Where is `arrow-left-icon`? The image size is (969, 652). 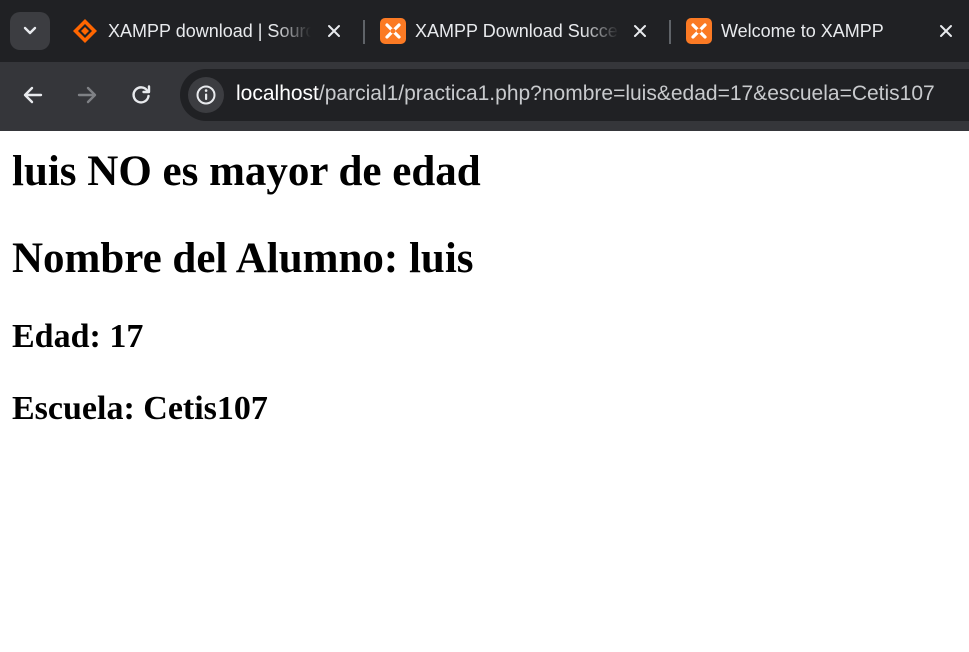
arrow-left-icon is located at coordinates (33, 95).